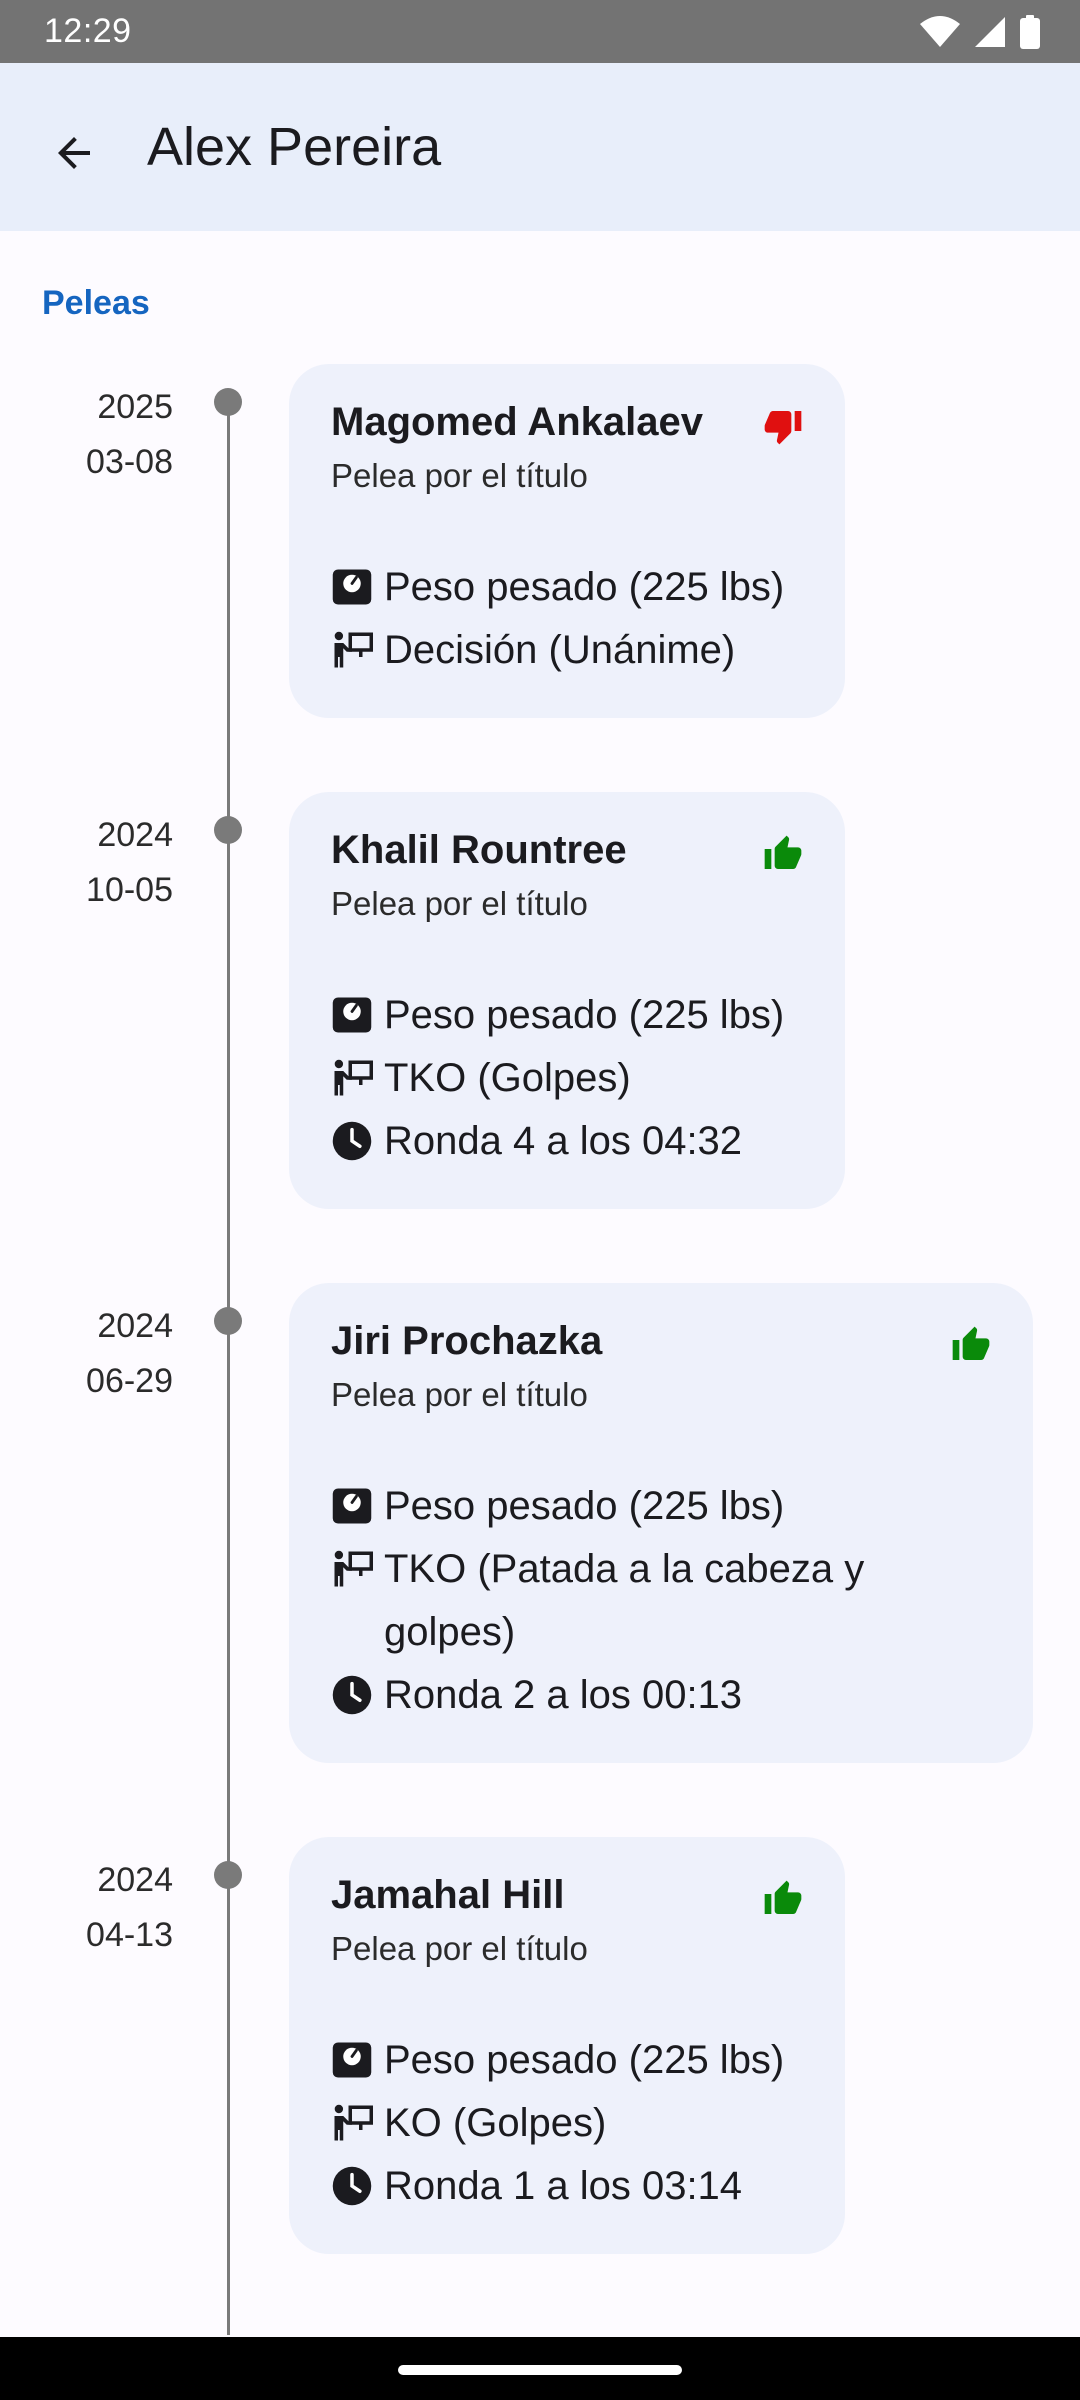  Describe the element at coordinates (129, 435) in the screenshot. I see `fight-date: 2025 03-08` at that location.